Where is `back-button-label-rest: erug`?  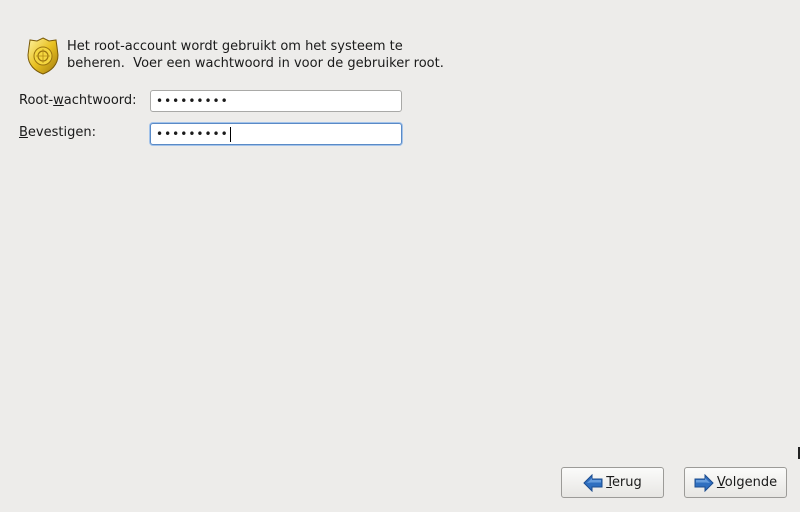
back-button-label-rest: erug is located at coordinates (626, 482).